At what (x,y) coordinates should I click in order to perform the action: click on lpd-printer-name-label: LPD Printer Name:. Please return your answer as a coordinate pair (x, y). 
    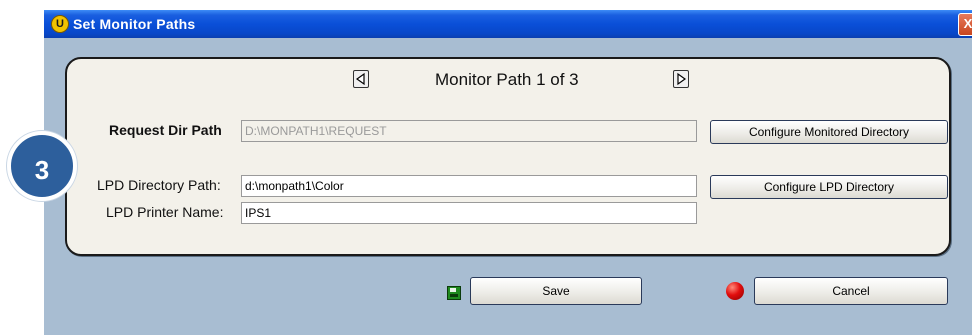
    Looking at the image, I should click on (165, 212).